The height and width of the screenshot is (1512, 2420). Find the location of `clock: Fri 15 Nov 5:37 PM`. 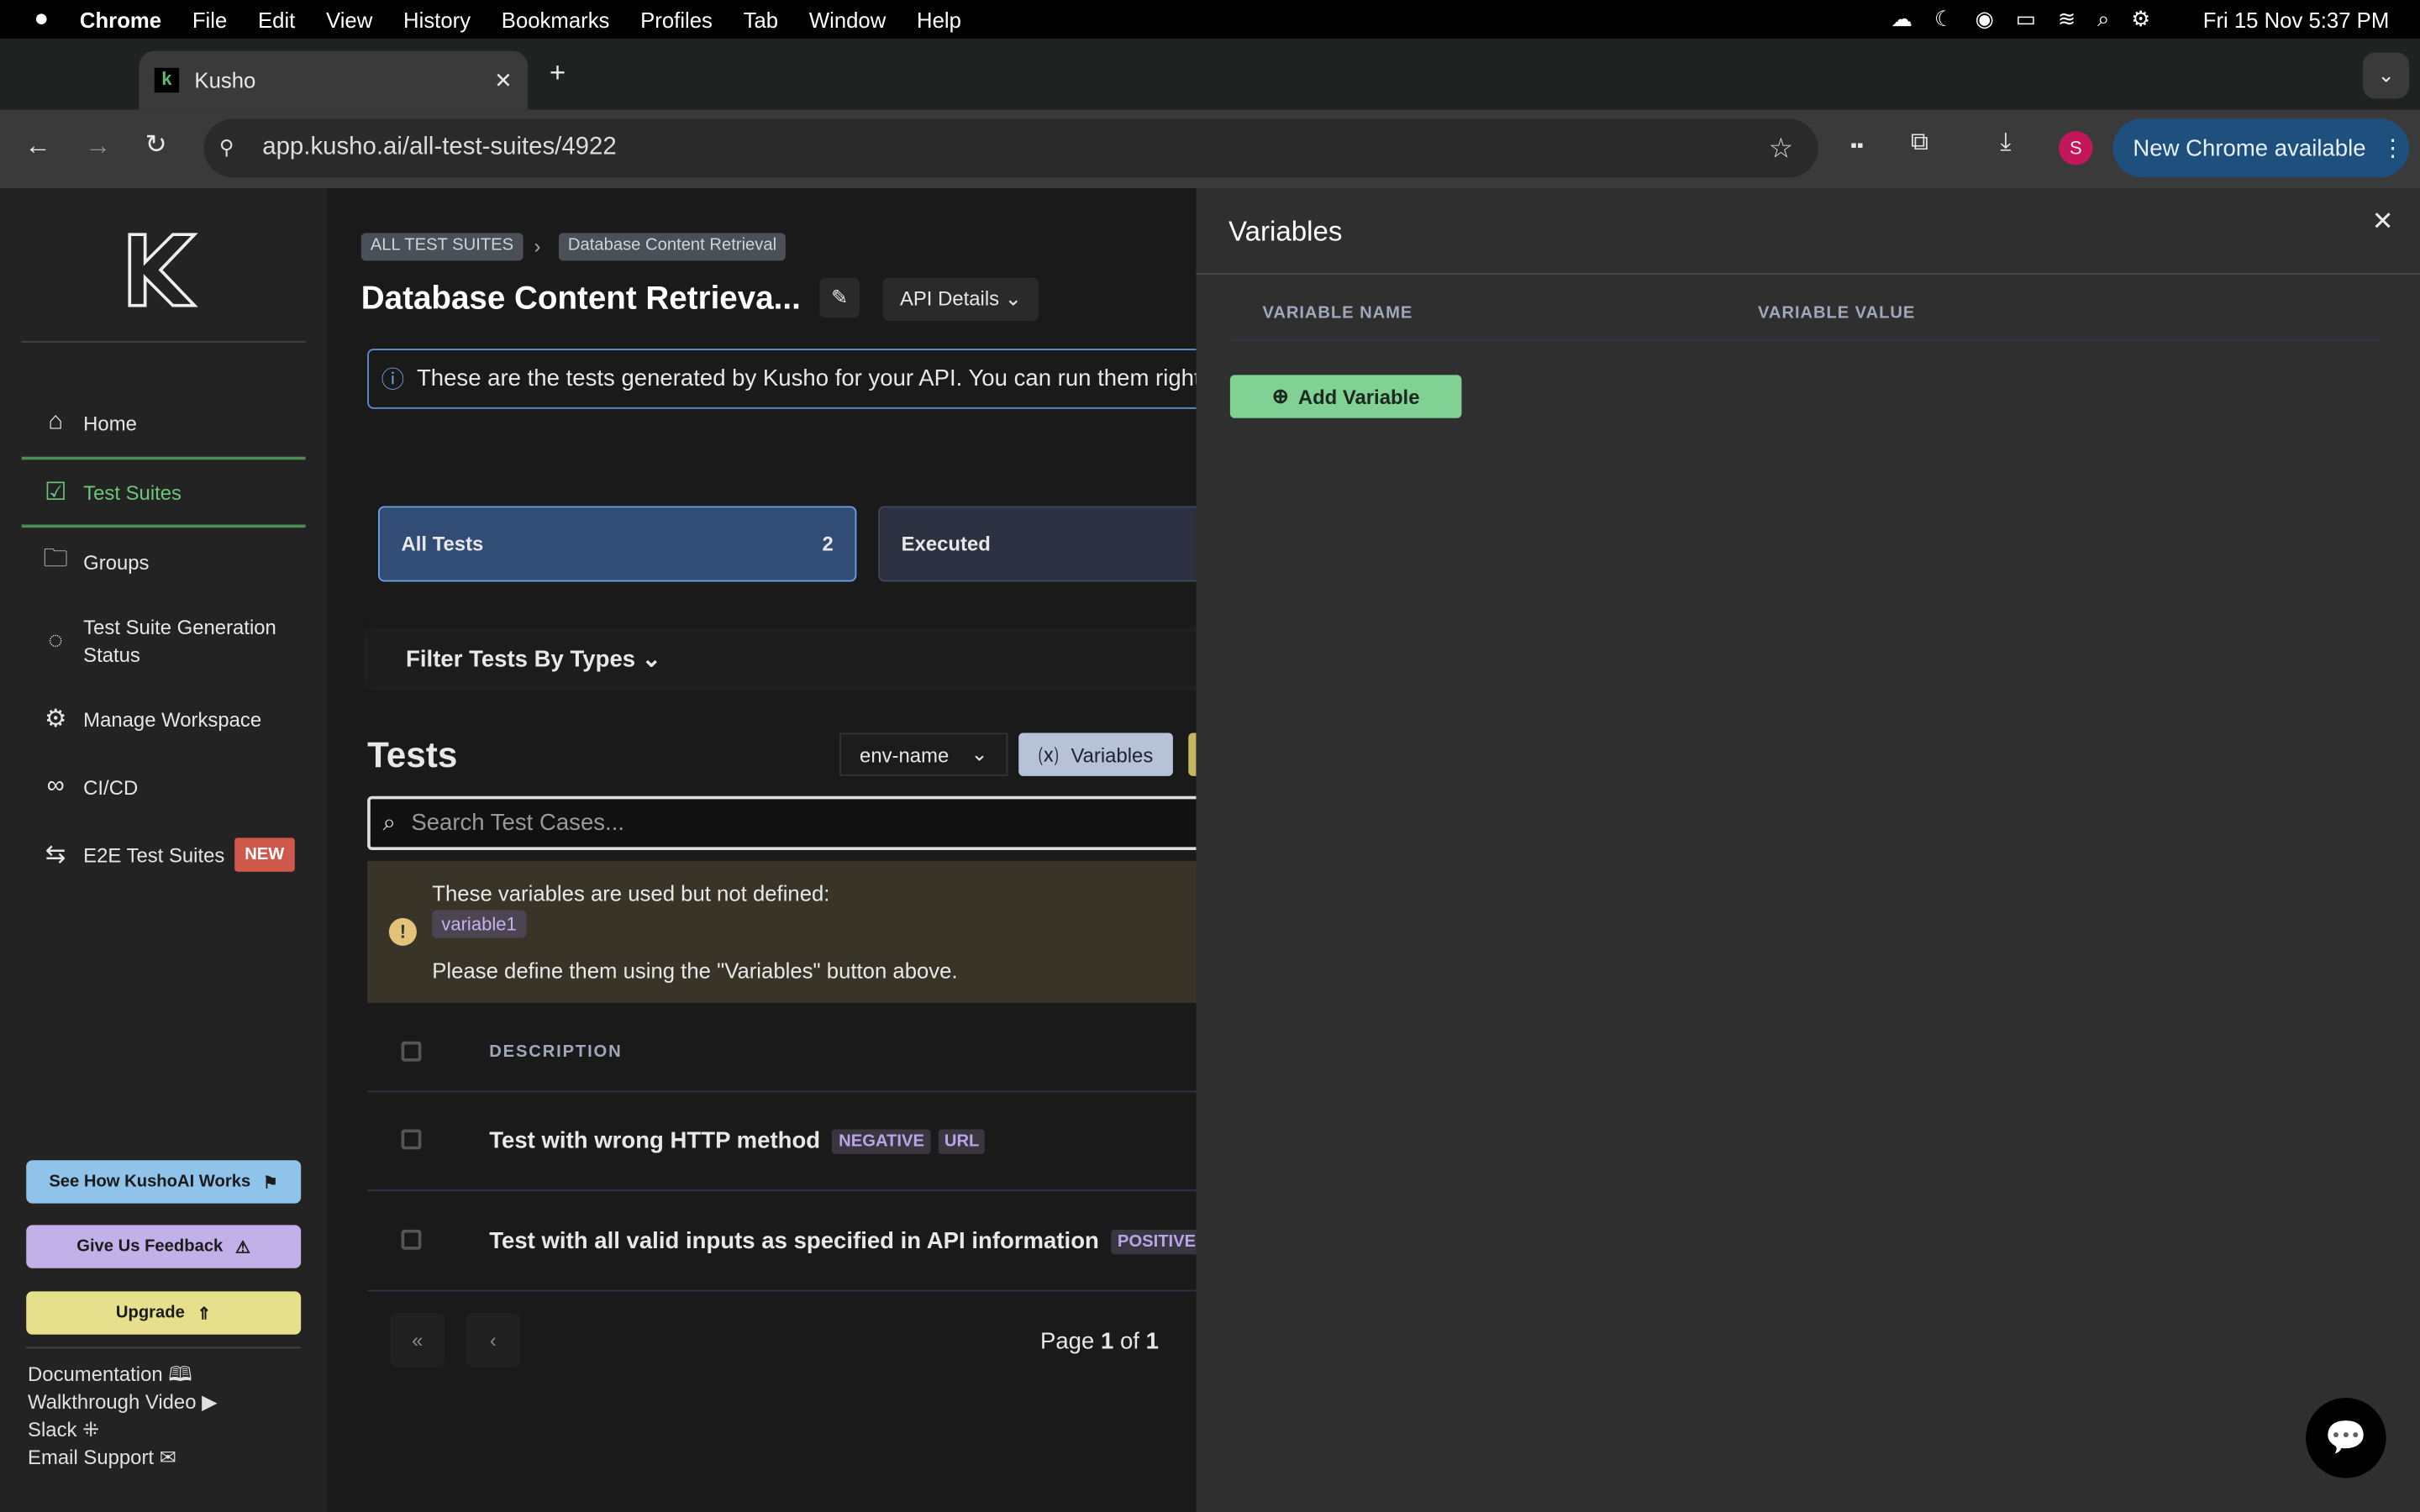

clock: Fri 15 Nov 5:37 PM is located at coordinates (2296, 19).